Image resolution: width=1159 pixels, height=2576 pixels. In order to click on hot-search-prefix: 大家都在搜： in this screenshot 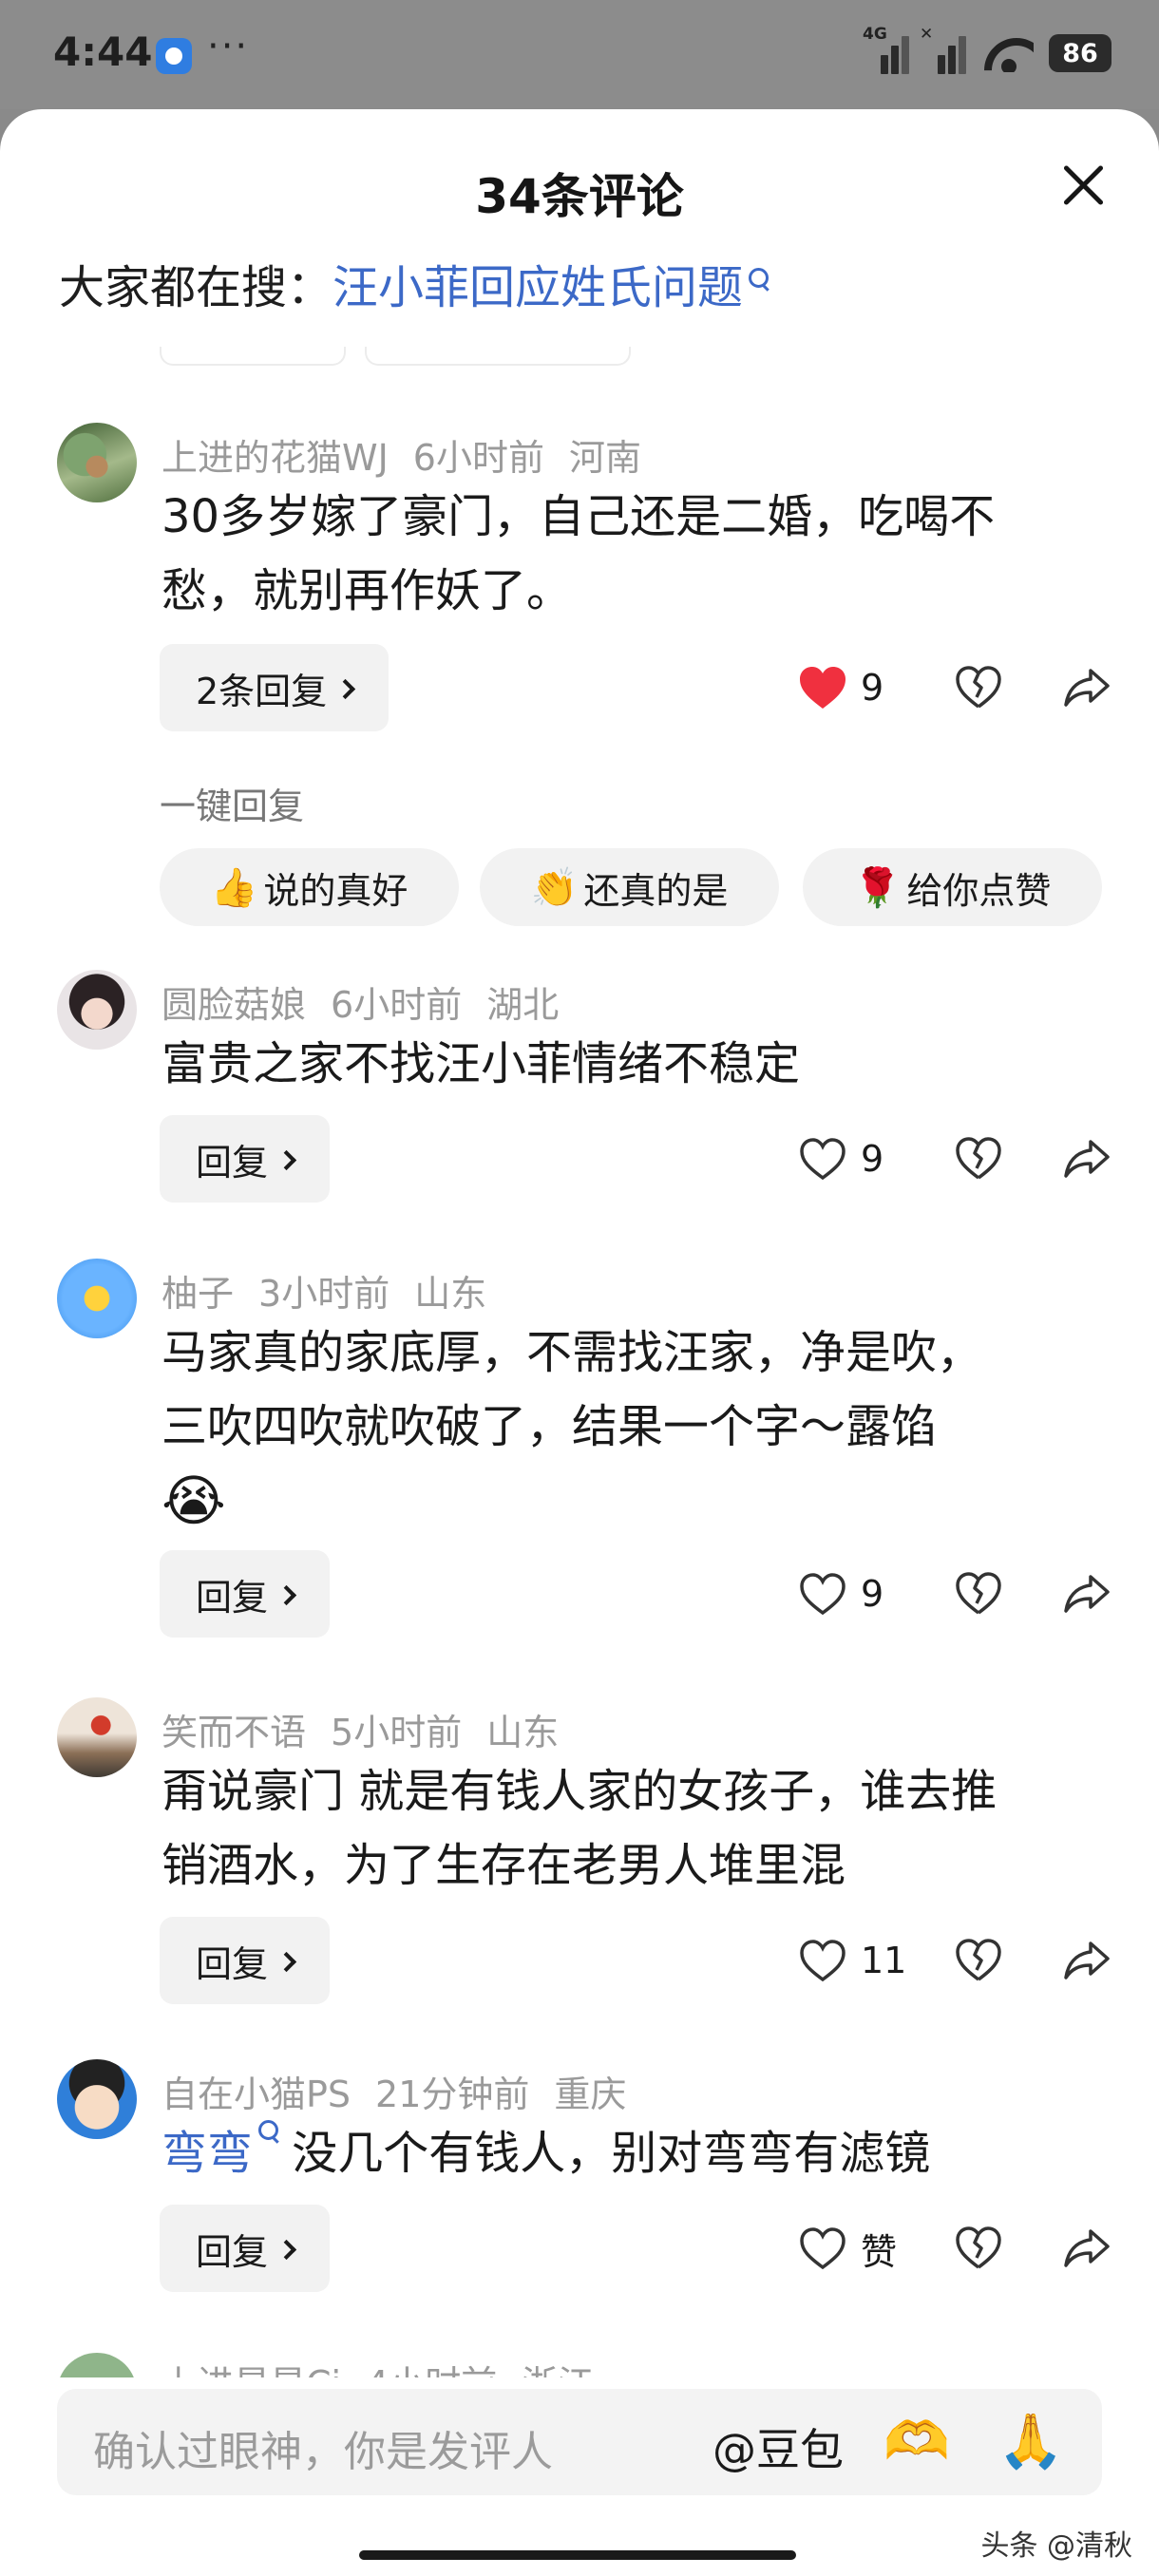, I will do `click(196, 287)`.